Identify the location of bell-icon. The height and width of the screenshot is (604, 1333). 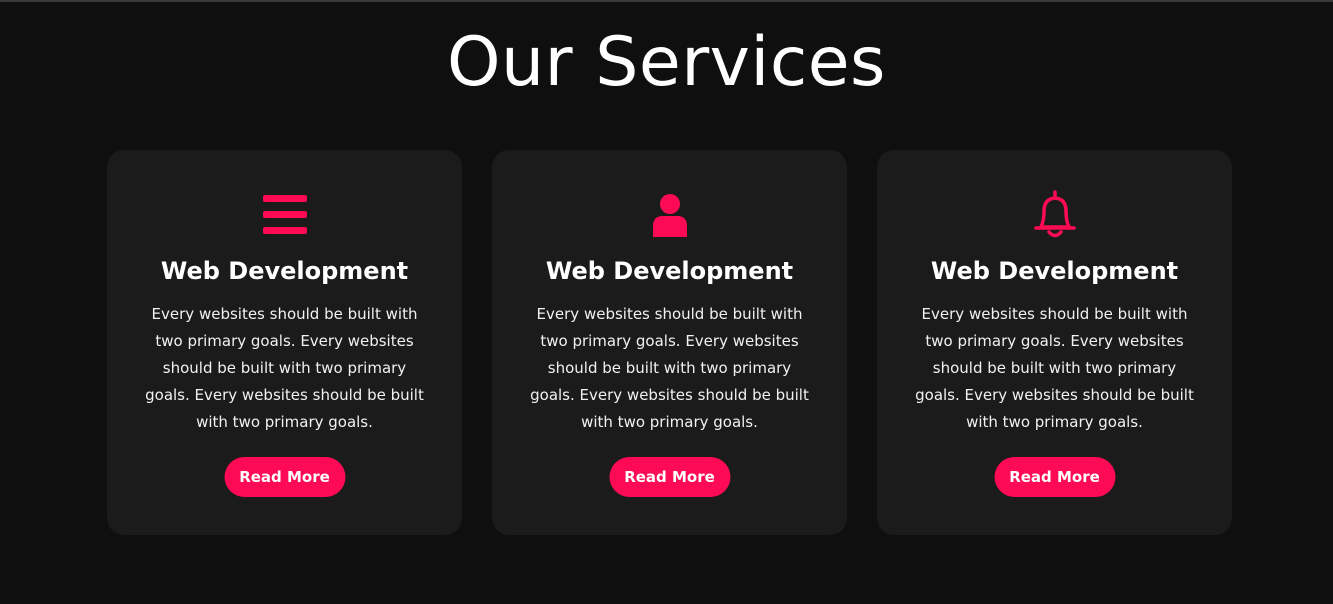
(1055, 215).